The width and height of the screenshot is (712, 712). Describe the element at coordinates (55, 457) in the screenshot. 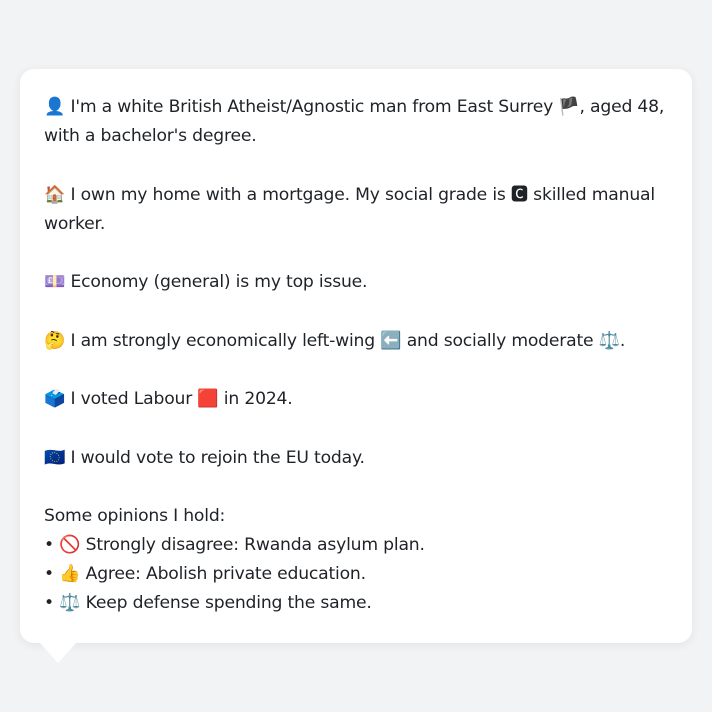

I see `eu-flag-icon: 🇪🇺` at that location.